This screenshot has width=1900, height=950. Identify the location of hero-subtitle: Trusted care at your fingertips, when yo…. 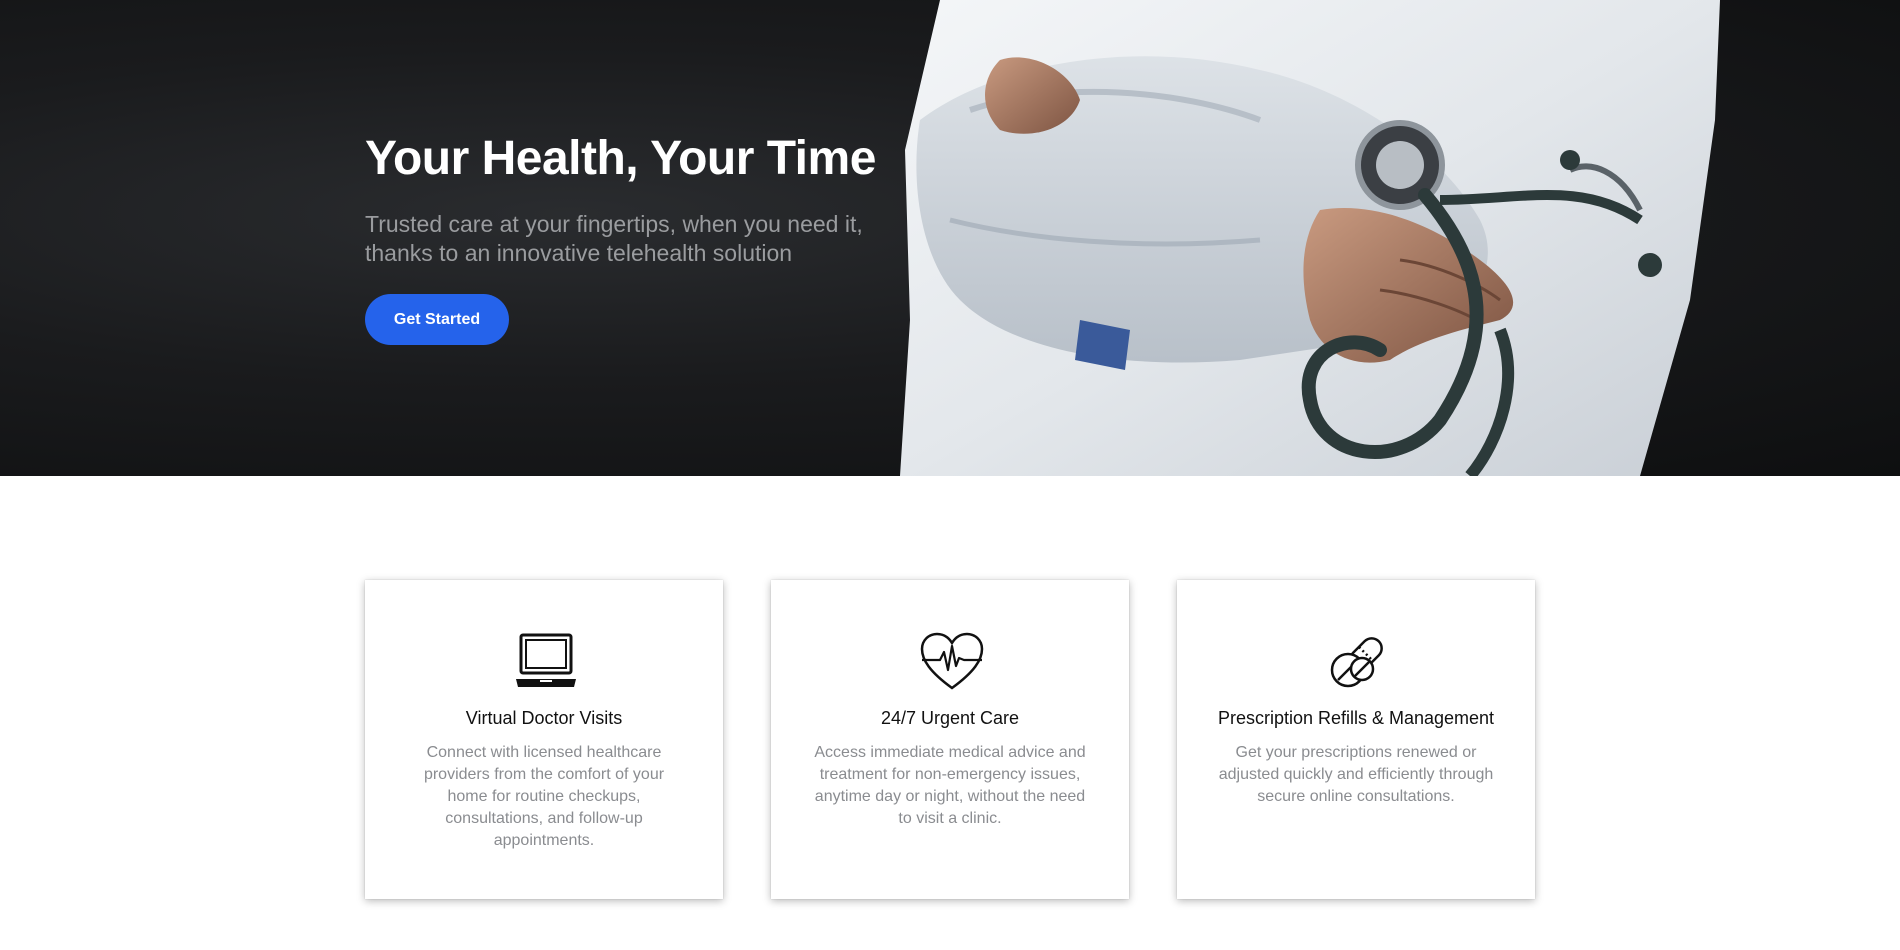
(614, 238).